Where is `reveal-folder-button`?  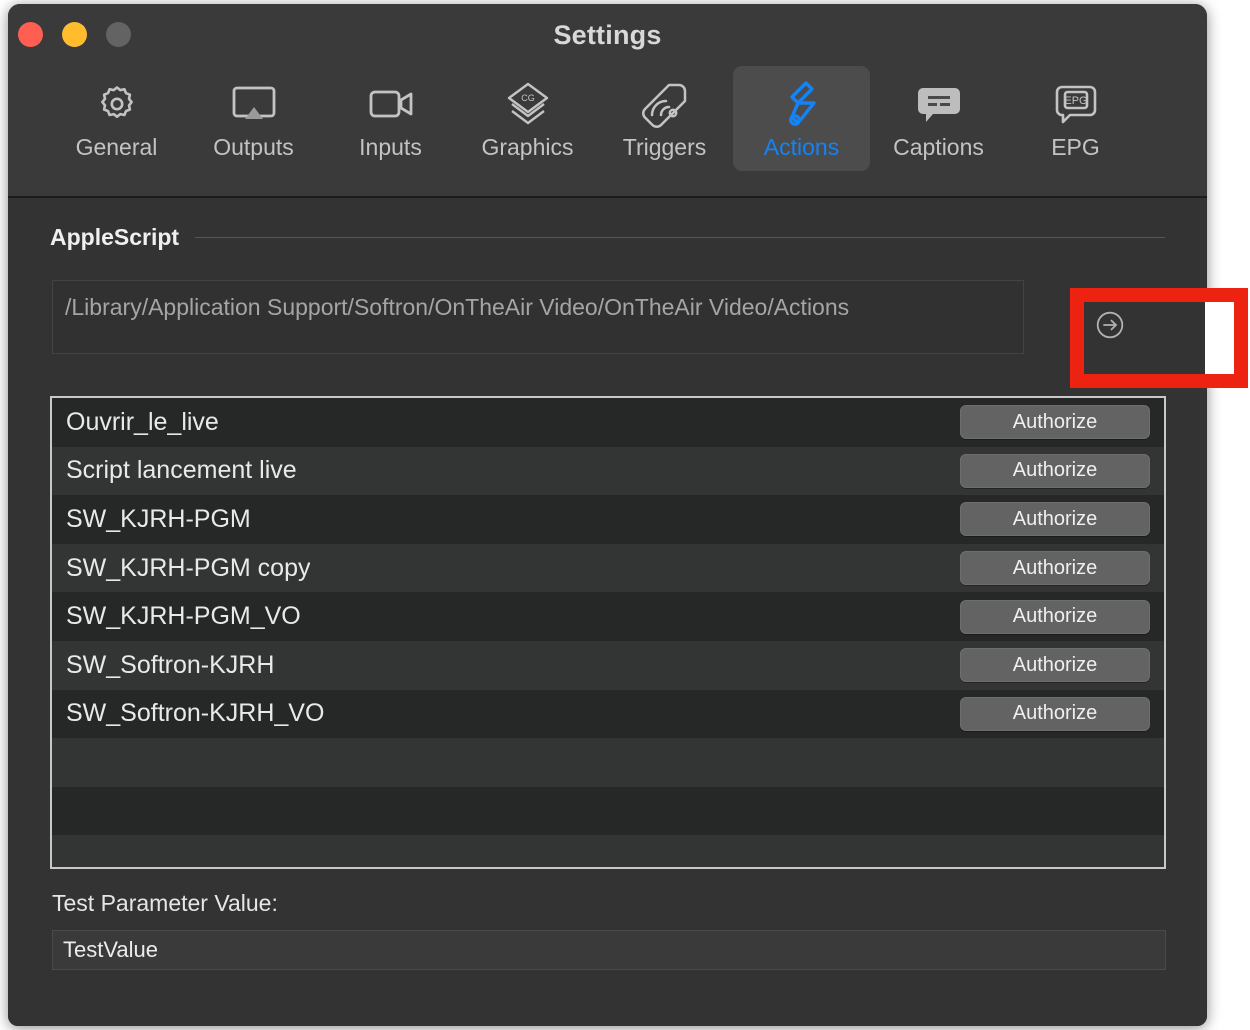
reveal-folder-button is located at coordinates (1110, 327).